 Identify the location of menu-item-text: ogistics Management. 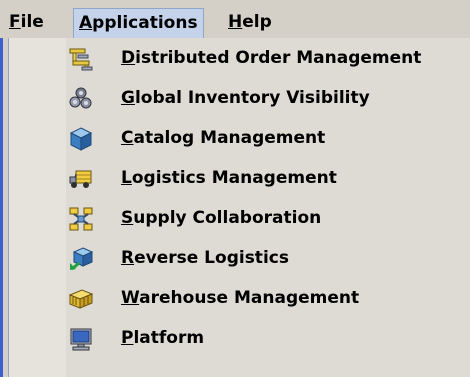
(234, 178).